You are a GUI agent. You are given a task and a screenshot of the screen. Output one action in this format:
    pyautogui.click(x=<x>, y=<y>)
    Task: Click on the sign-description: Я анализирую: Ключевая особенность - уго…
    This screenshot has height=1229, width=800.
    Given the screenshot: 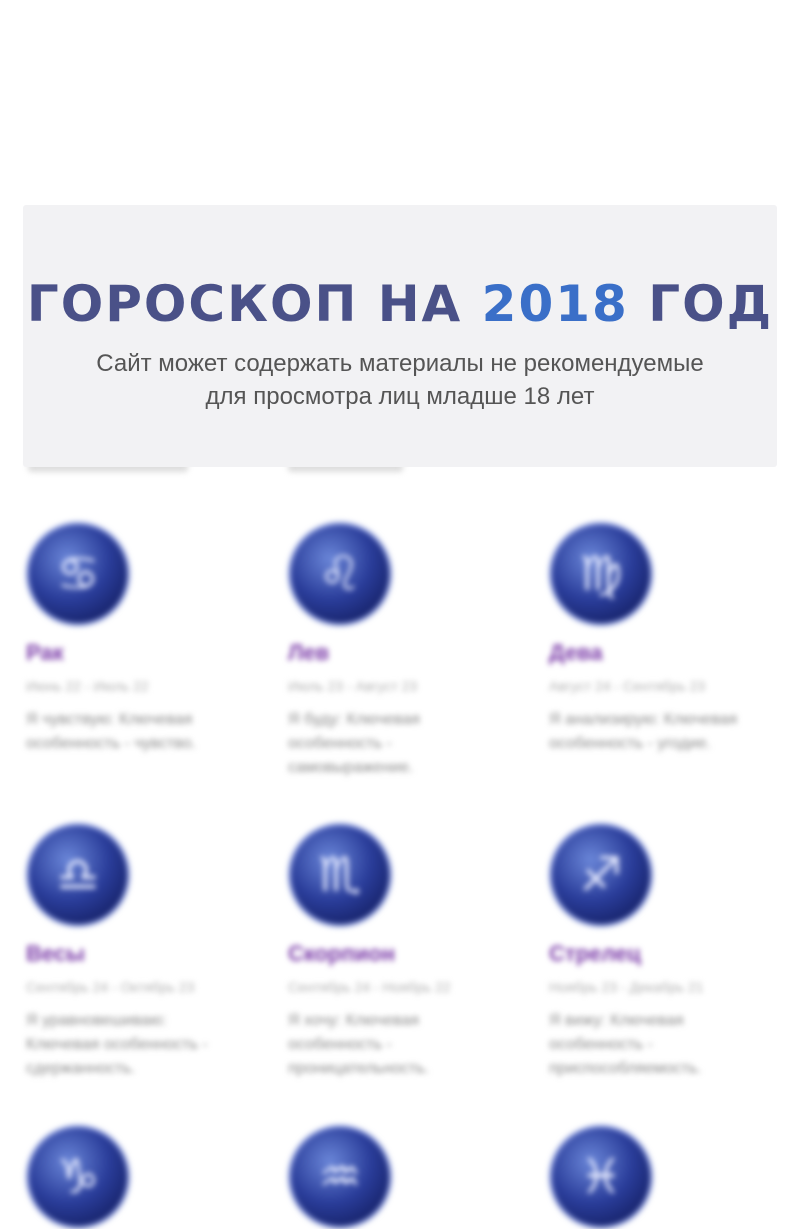 What is the action you would take?
    pyautogui.click(x=643, y=731)
    